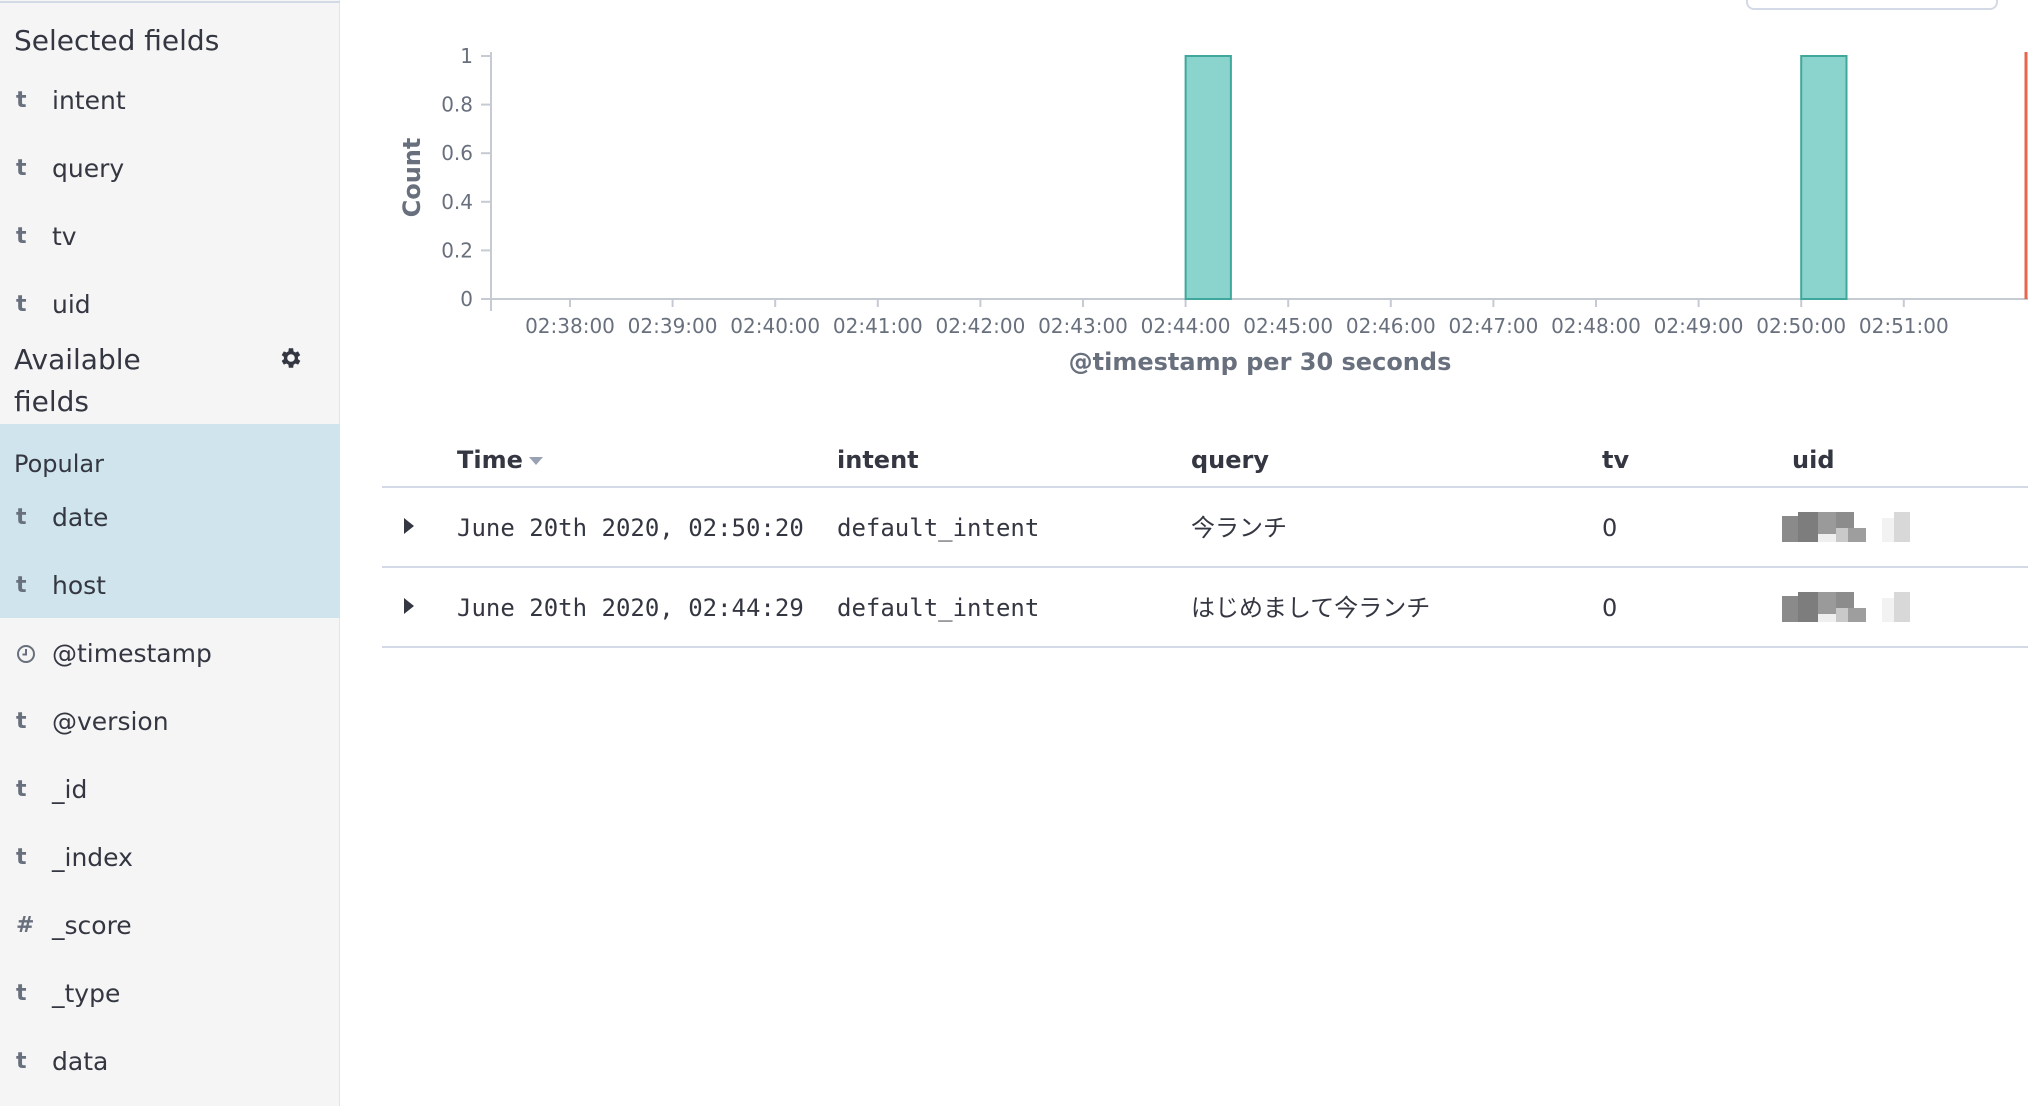  I want to click on column-header-intent: intent, so click(878, 460).